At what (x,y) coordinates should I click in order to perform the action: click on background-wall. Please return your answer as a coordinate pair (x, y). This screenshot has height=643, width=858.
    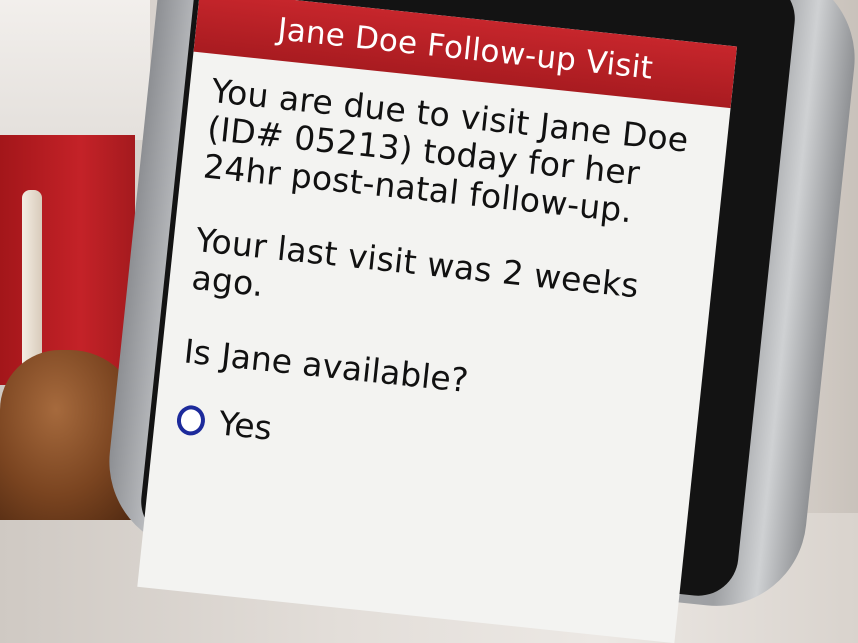
    Looking at the image, I should click on (75, 70).